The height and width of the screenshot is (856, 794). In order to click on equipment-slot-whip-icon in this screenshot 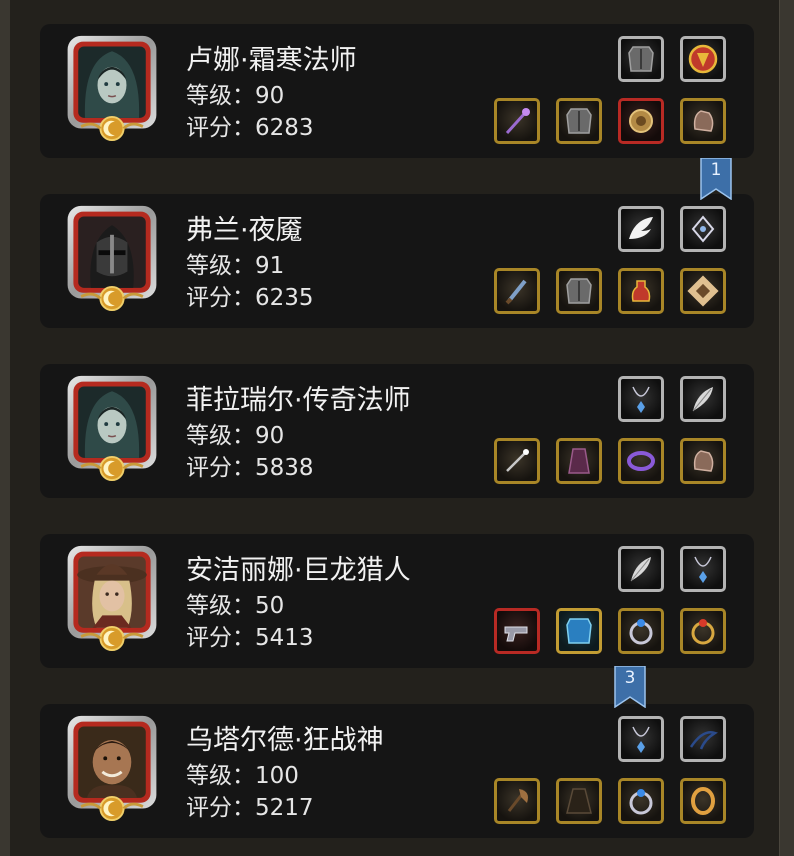, I will do `click(703, 739)`.